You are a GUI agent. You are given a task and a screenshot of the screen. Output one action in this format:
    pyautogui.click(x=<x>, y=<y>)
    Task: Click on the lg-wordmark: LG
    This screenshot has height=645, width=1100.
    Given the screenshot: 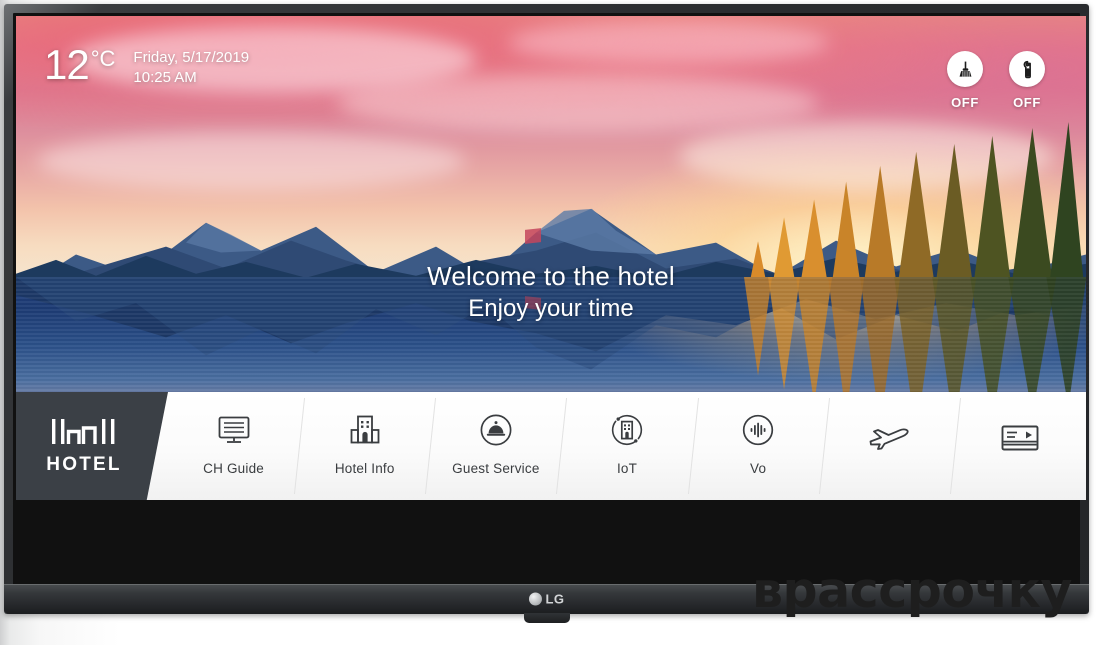 What is the action you would take?
    pyautogui.click(x=555, y=599)
    